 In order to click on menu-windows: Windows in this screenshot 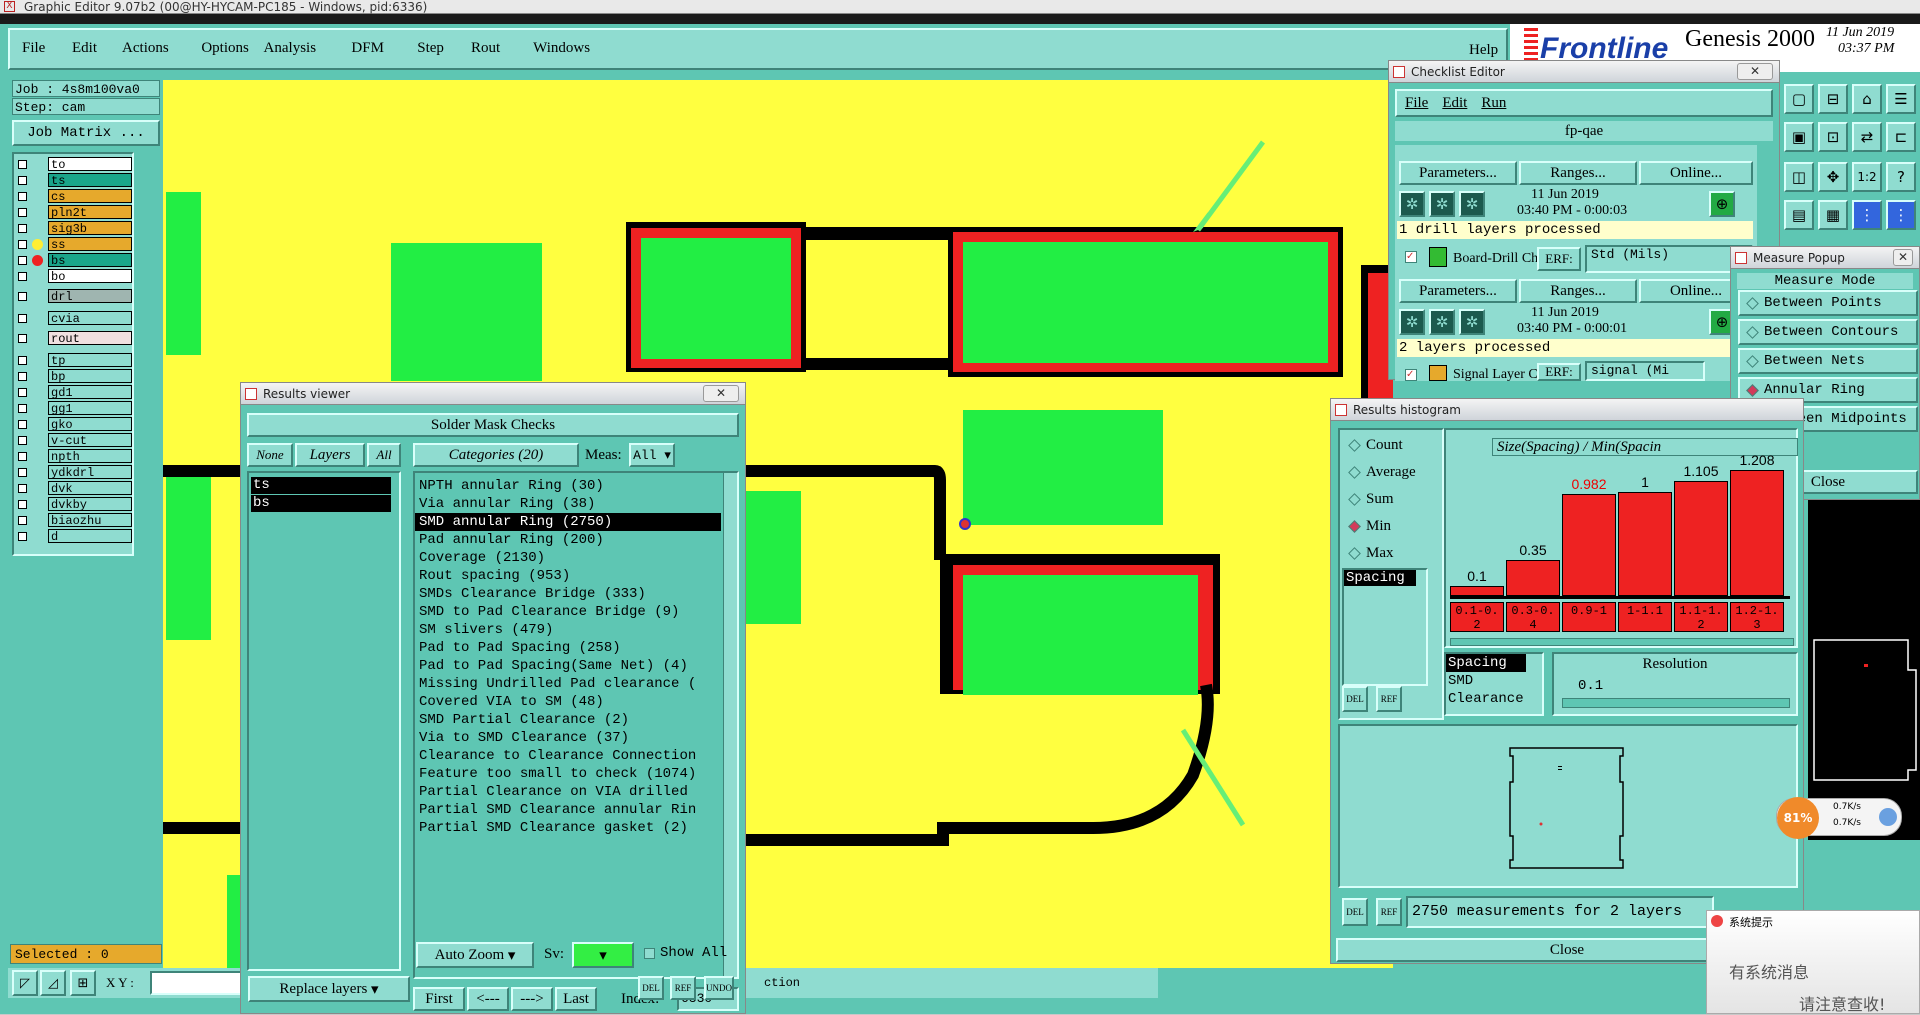, I will do `click(561, 48)`.